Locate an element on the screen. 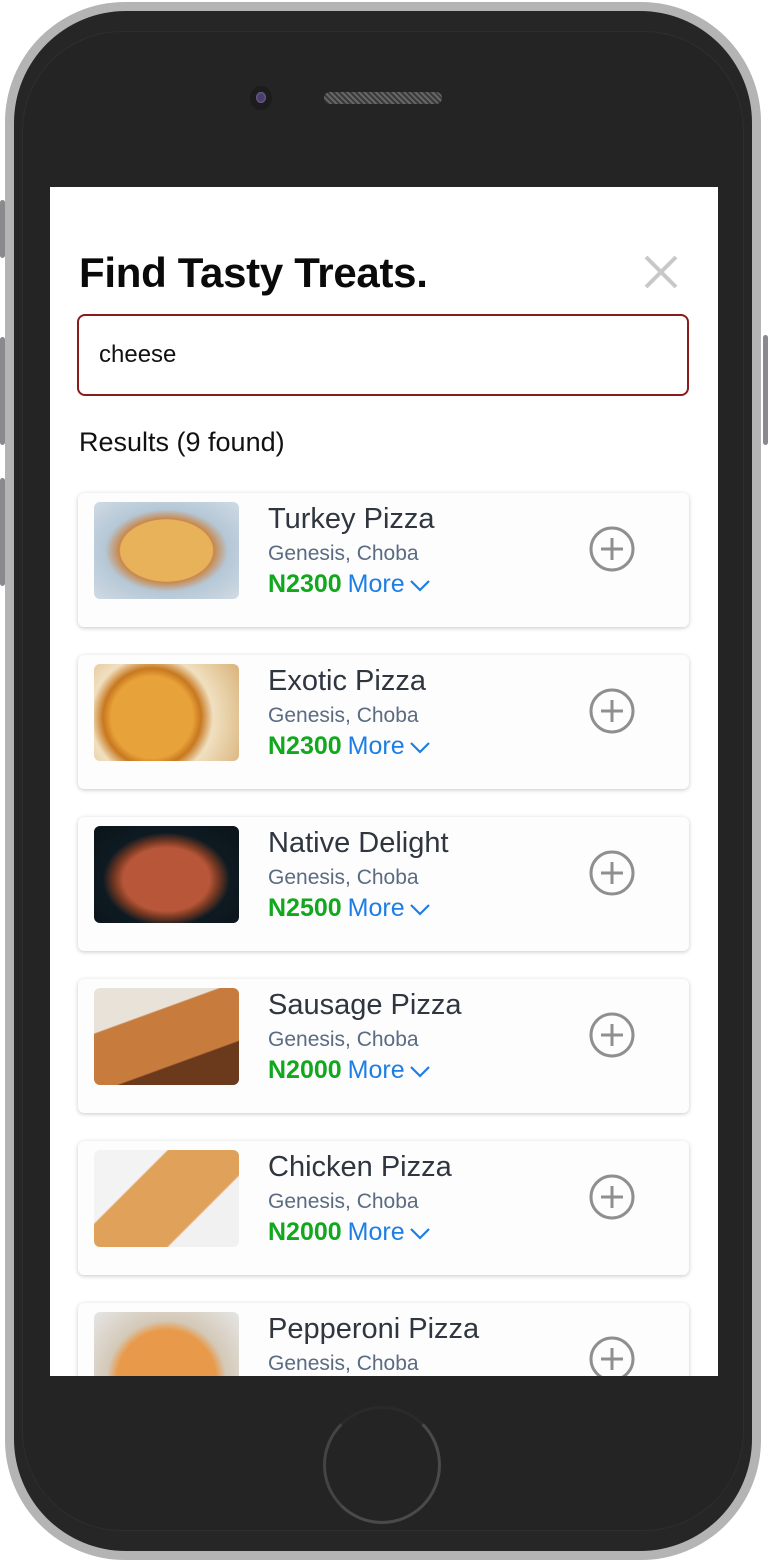  turkey-pizza-image is located at coordinates (166, 550).